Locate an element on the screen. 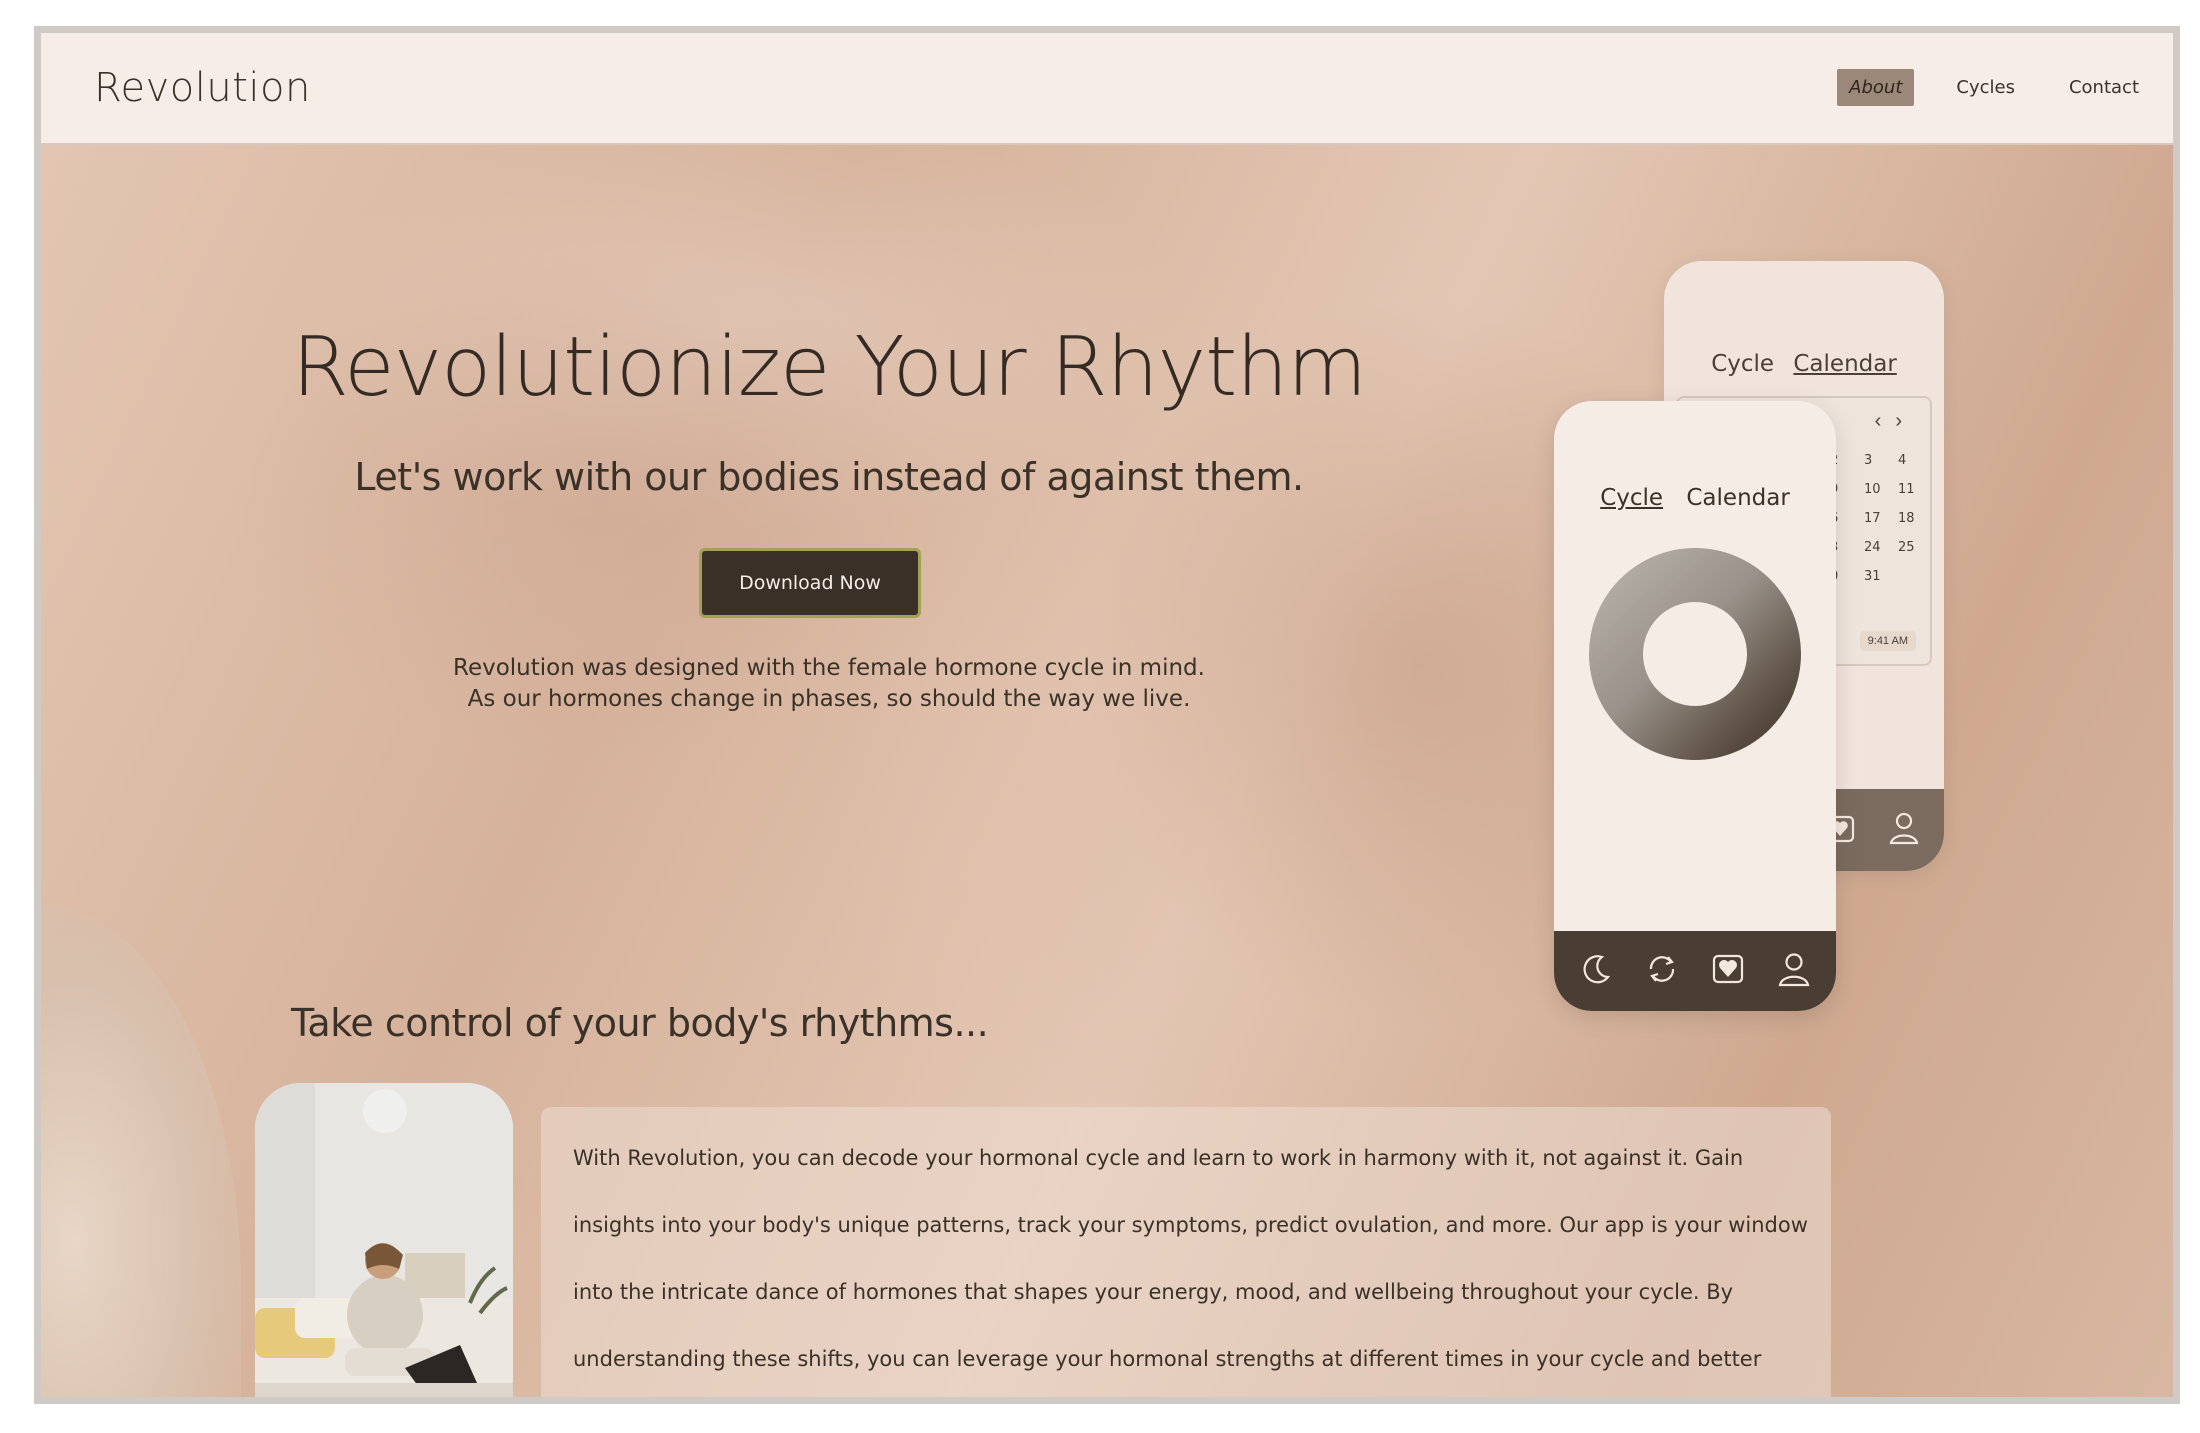 The image size is (2200, 1433). calendar-day: 24 is located at coordinates (1872, 547).